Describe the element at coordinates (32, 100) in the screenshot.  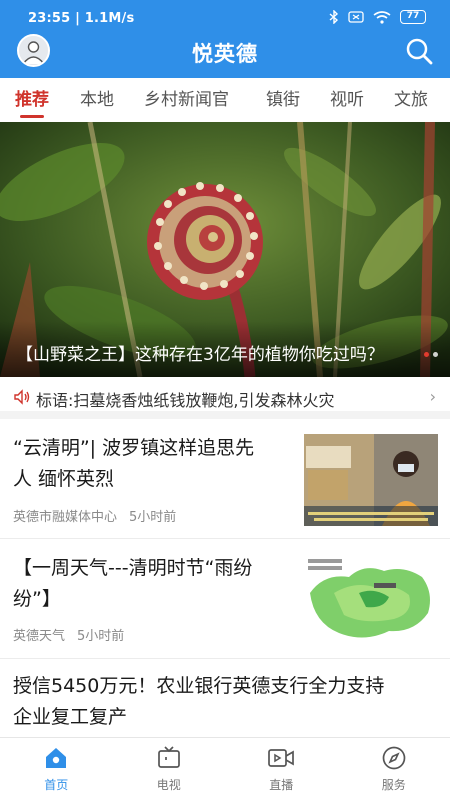
I see `tab-recommend: 推荐` at that location.